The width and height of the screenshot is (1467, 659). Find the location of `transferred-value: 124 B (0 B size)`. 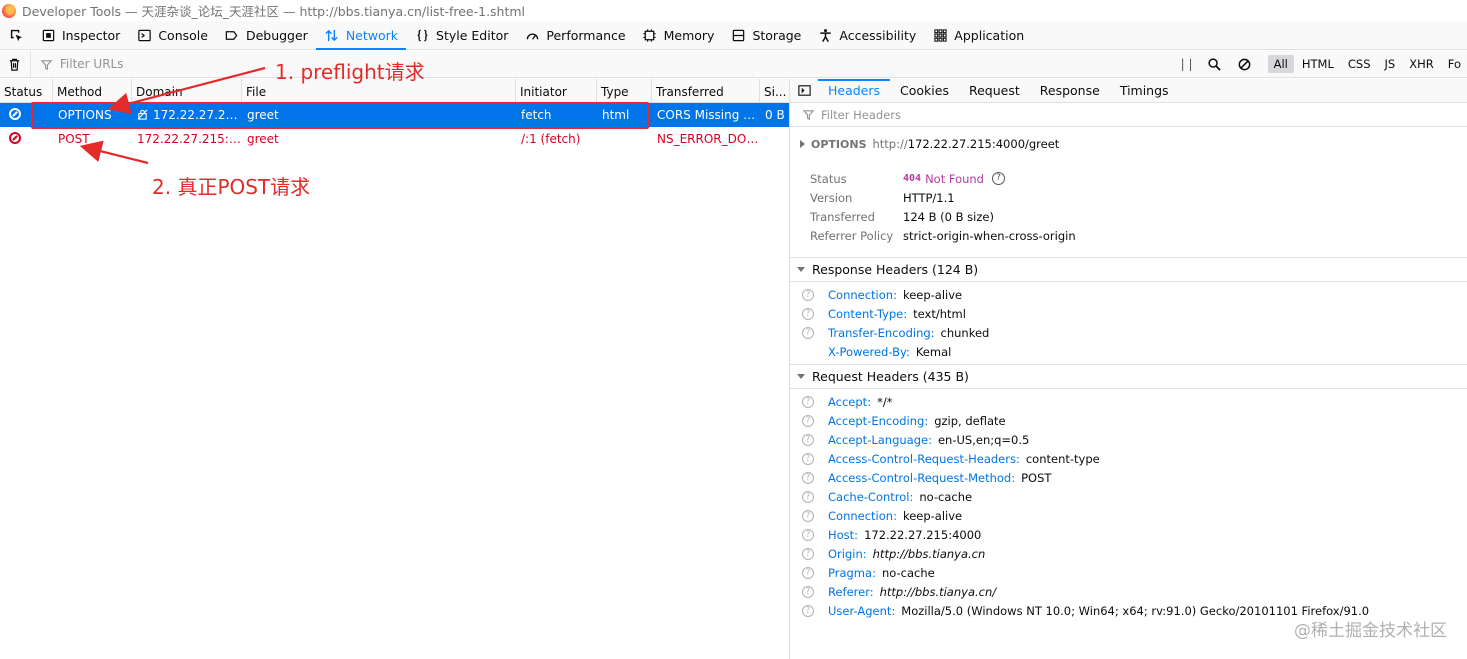

transferred-value: 124 B (0 B size) is located at coordinates (948, 216).